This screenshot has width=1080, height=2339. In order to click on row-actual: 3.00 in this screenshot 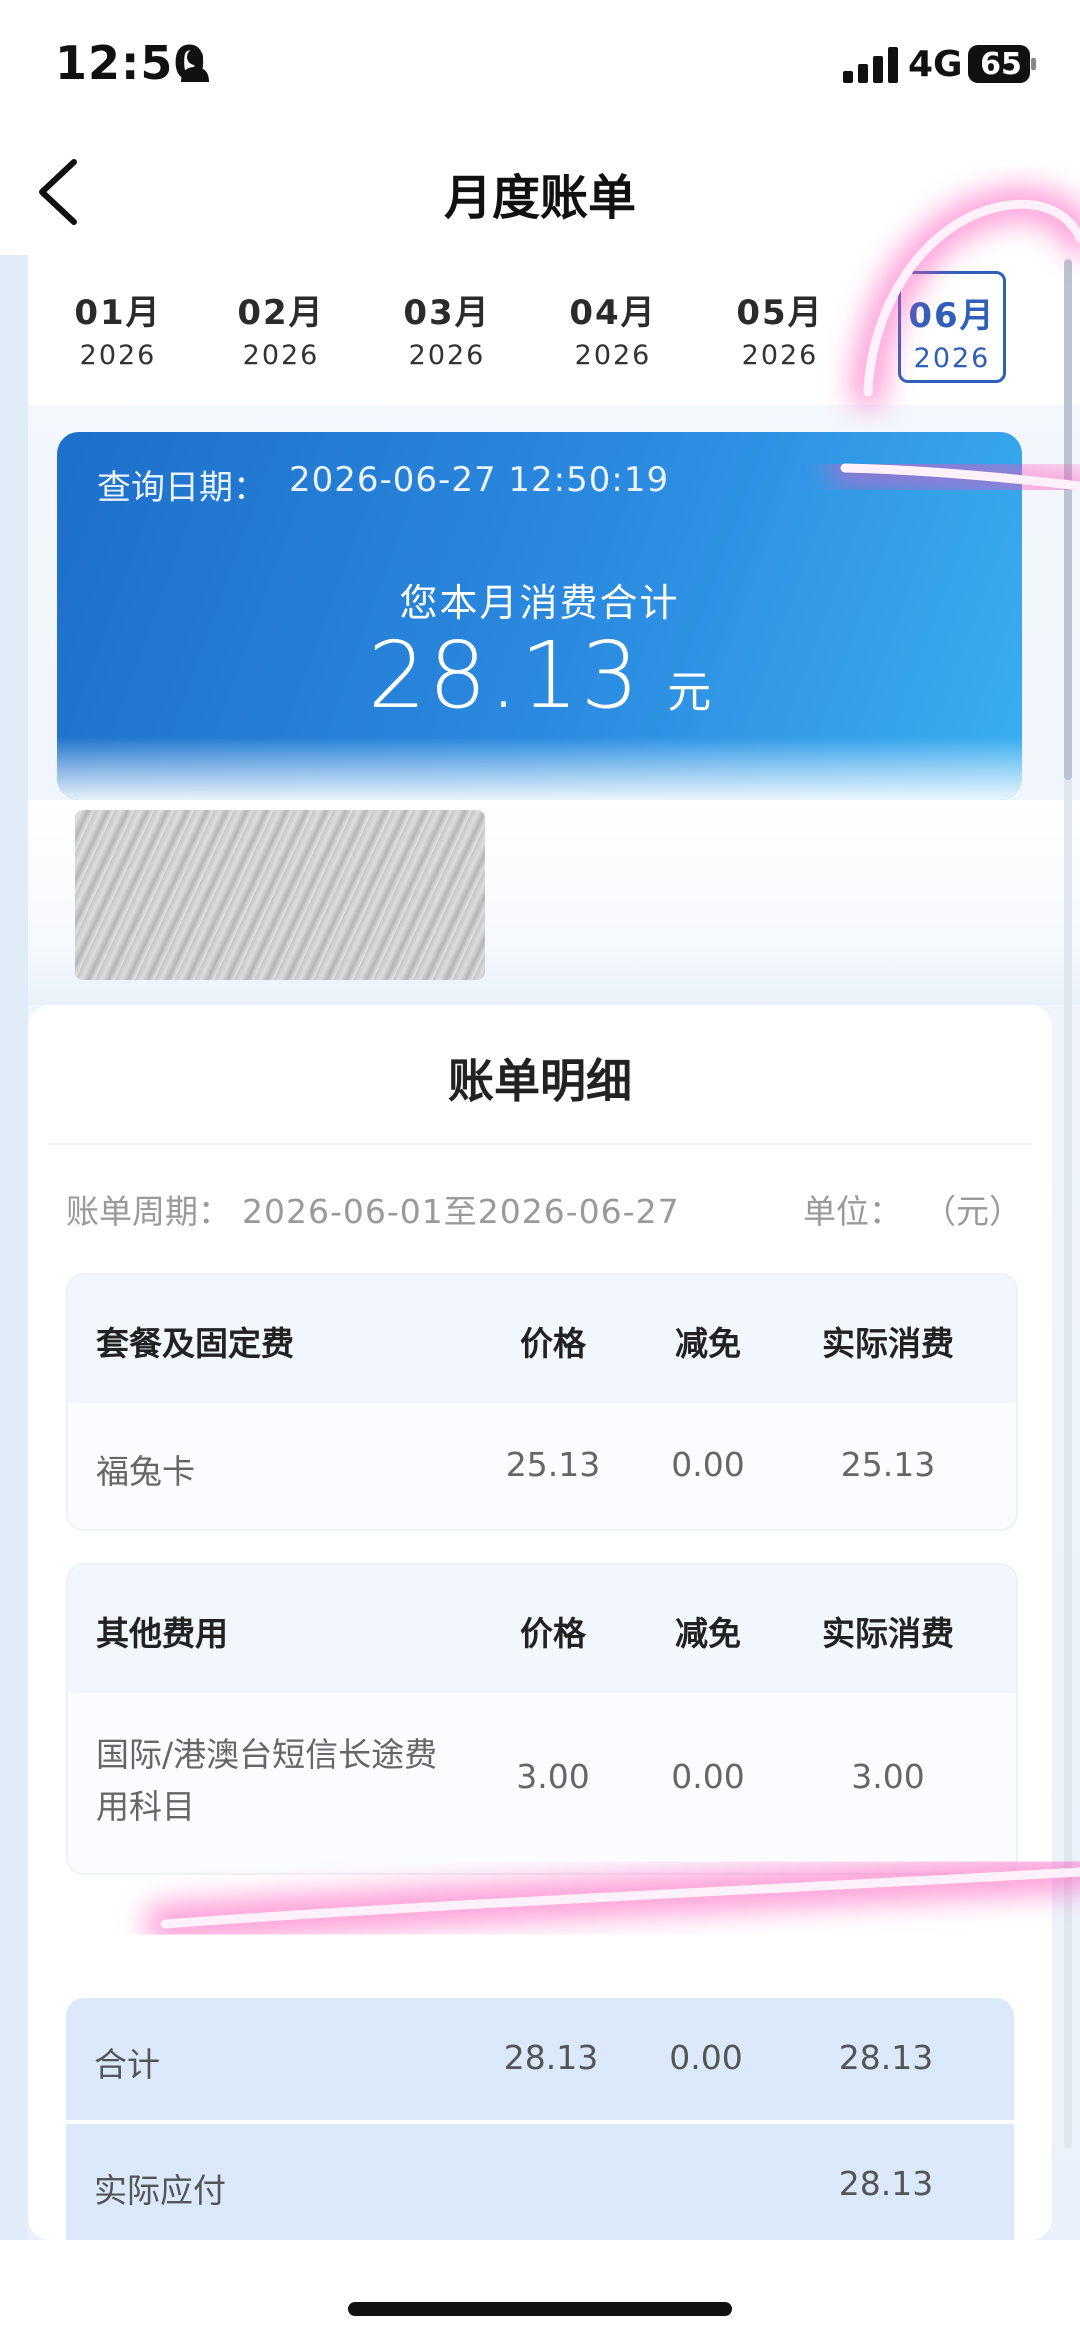, I will do `click(888, 1776)`.